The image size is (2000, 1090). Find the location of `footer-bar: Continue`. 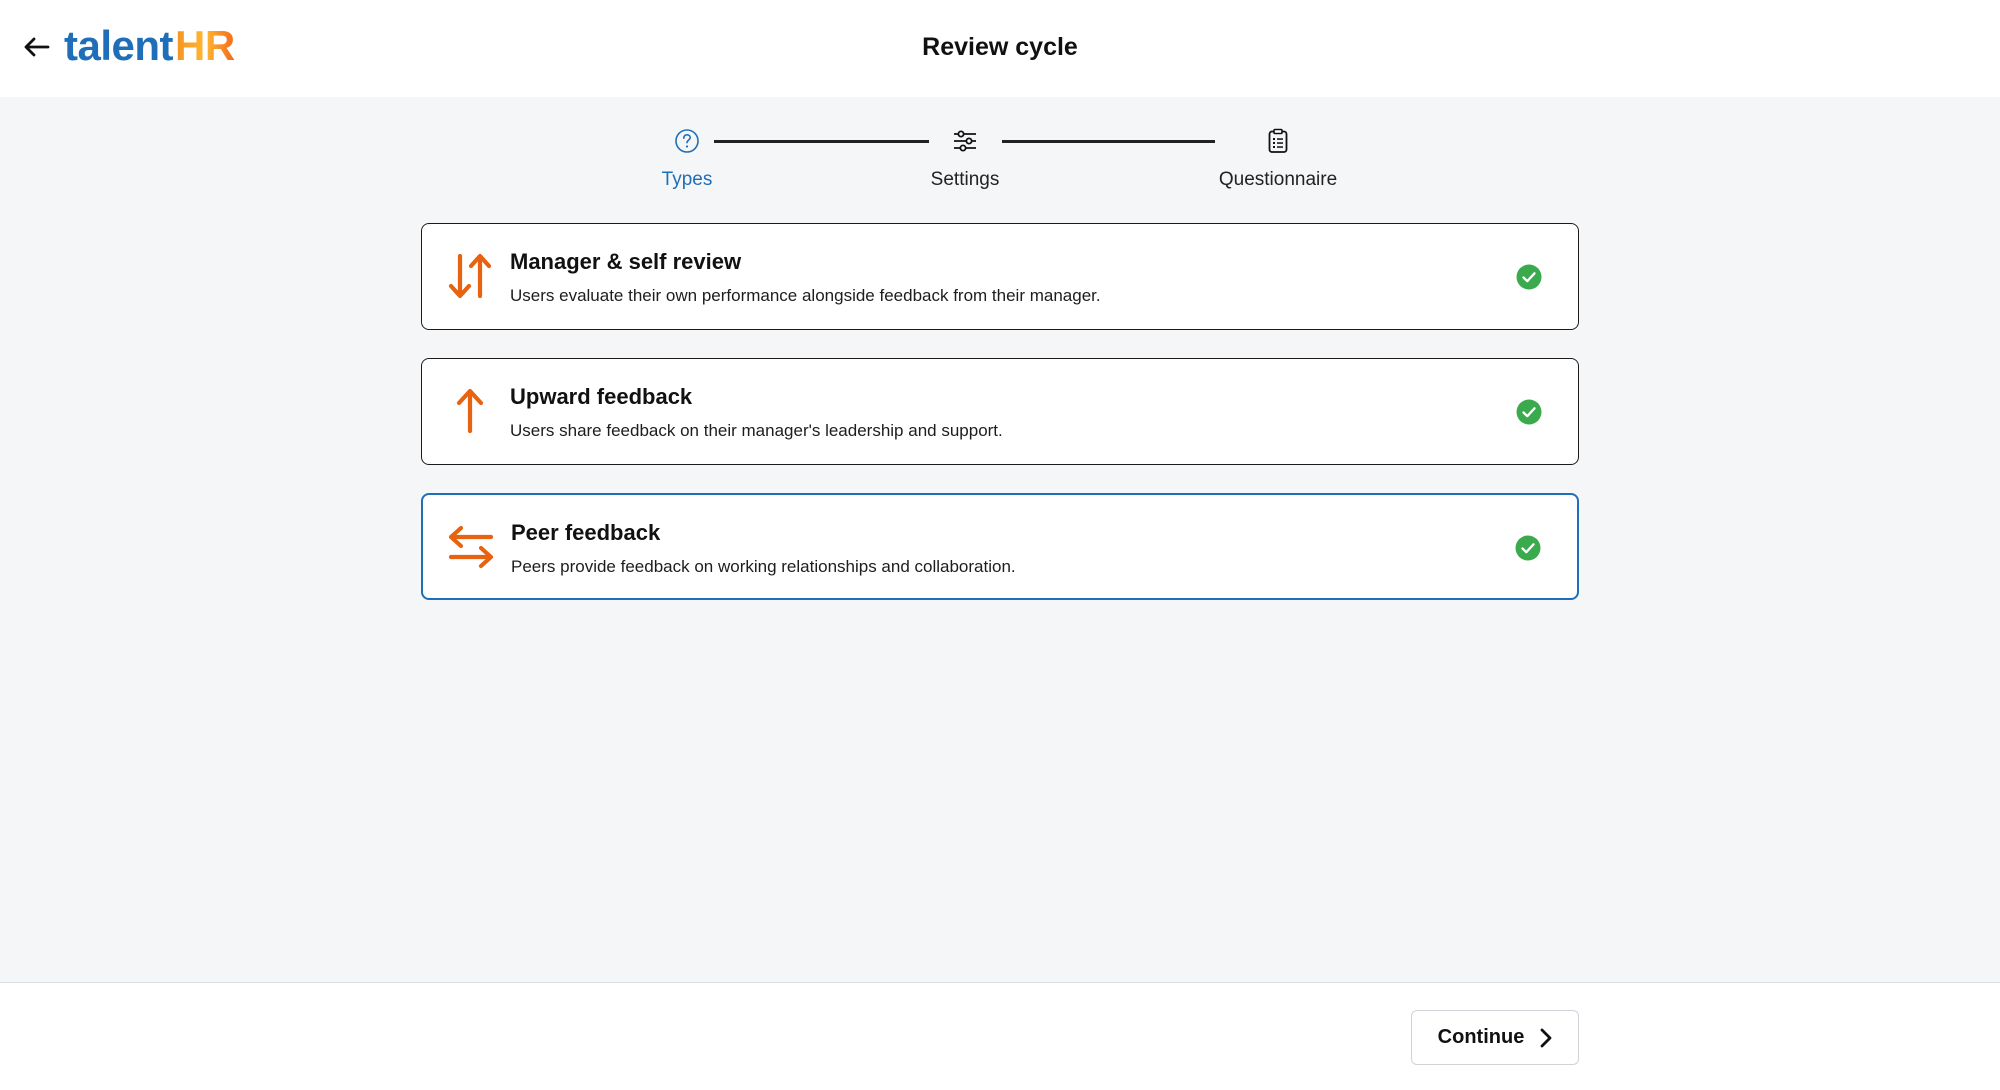

footer-bar: Continue is located at coordinates (1000, 1036).